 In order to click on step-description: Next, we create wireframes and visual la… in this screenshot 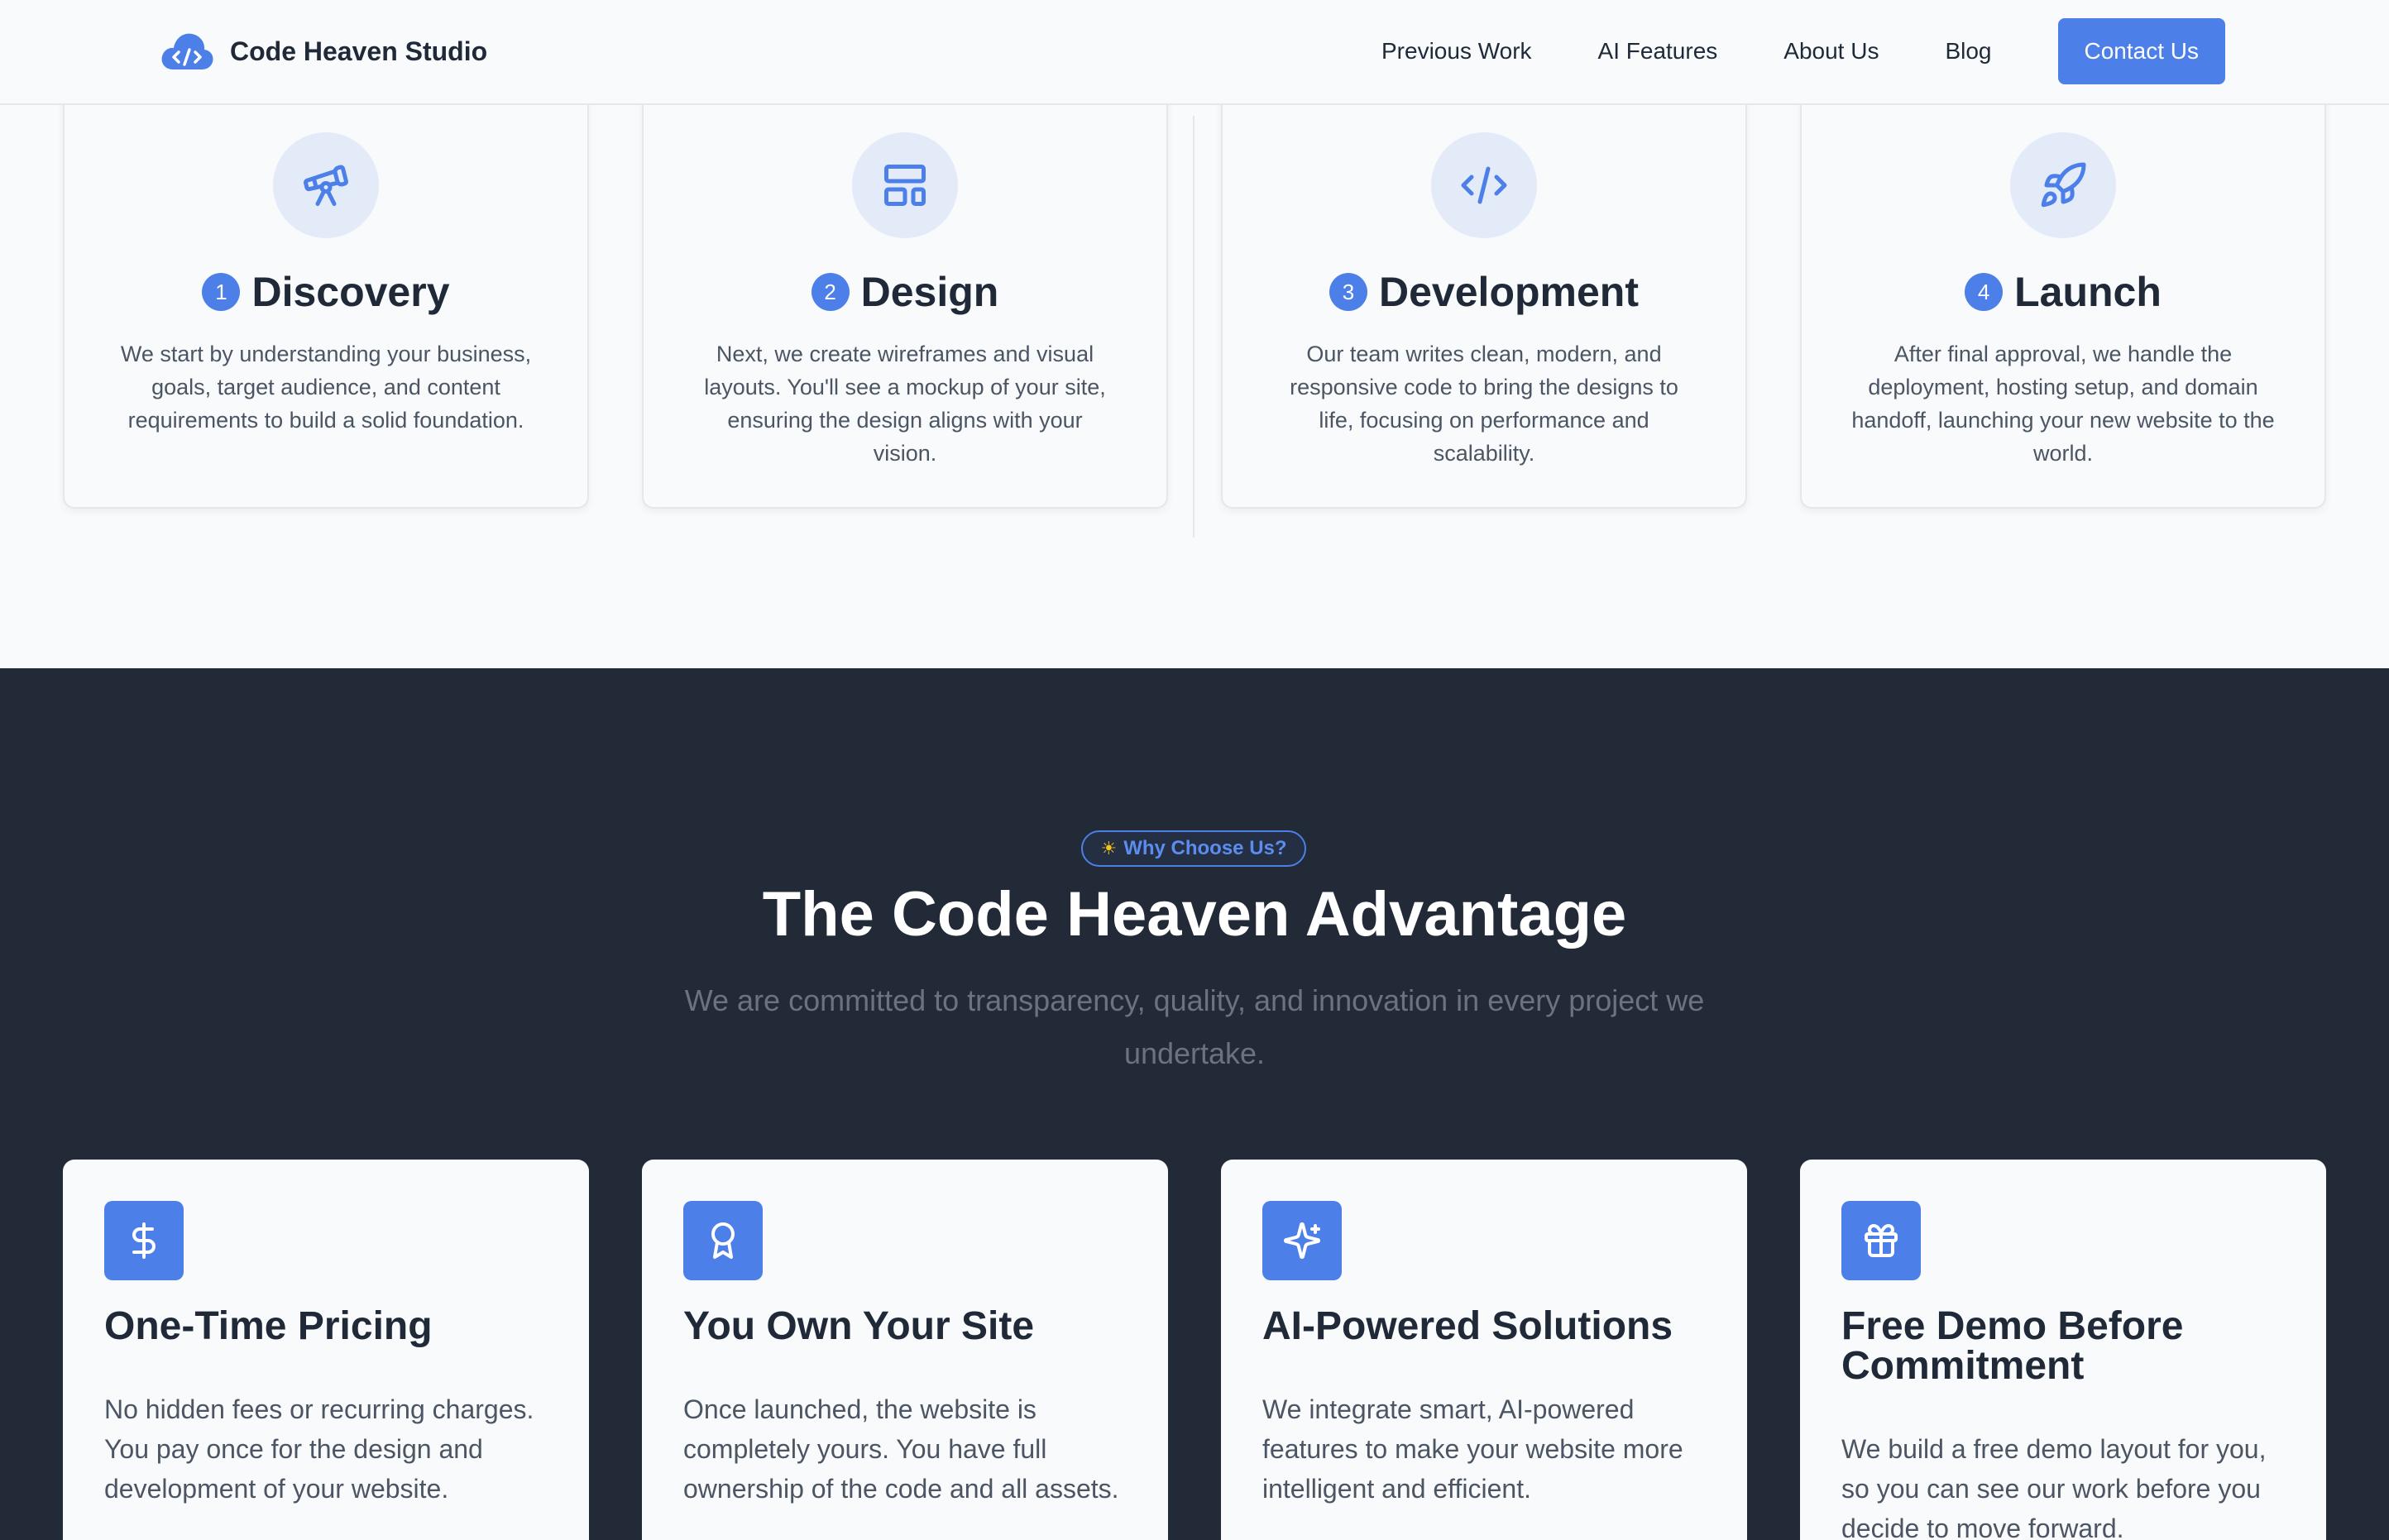, I will do `click(905, 404)`.